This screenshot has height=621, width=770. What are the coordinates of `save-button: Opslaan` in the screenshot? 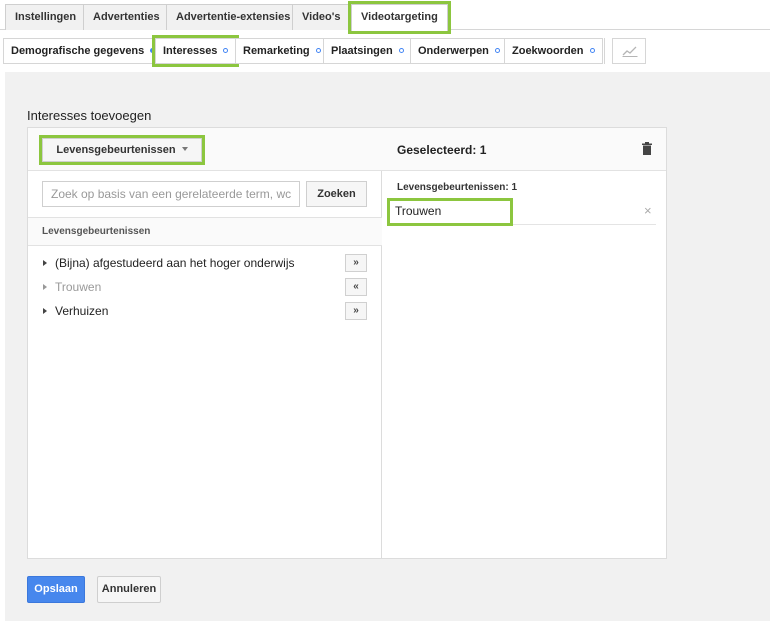 It's located at (56, 589).